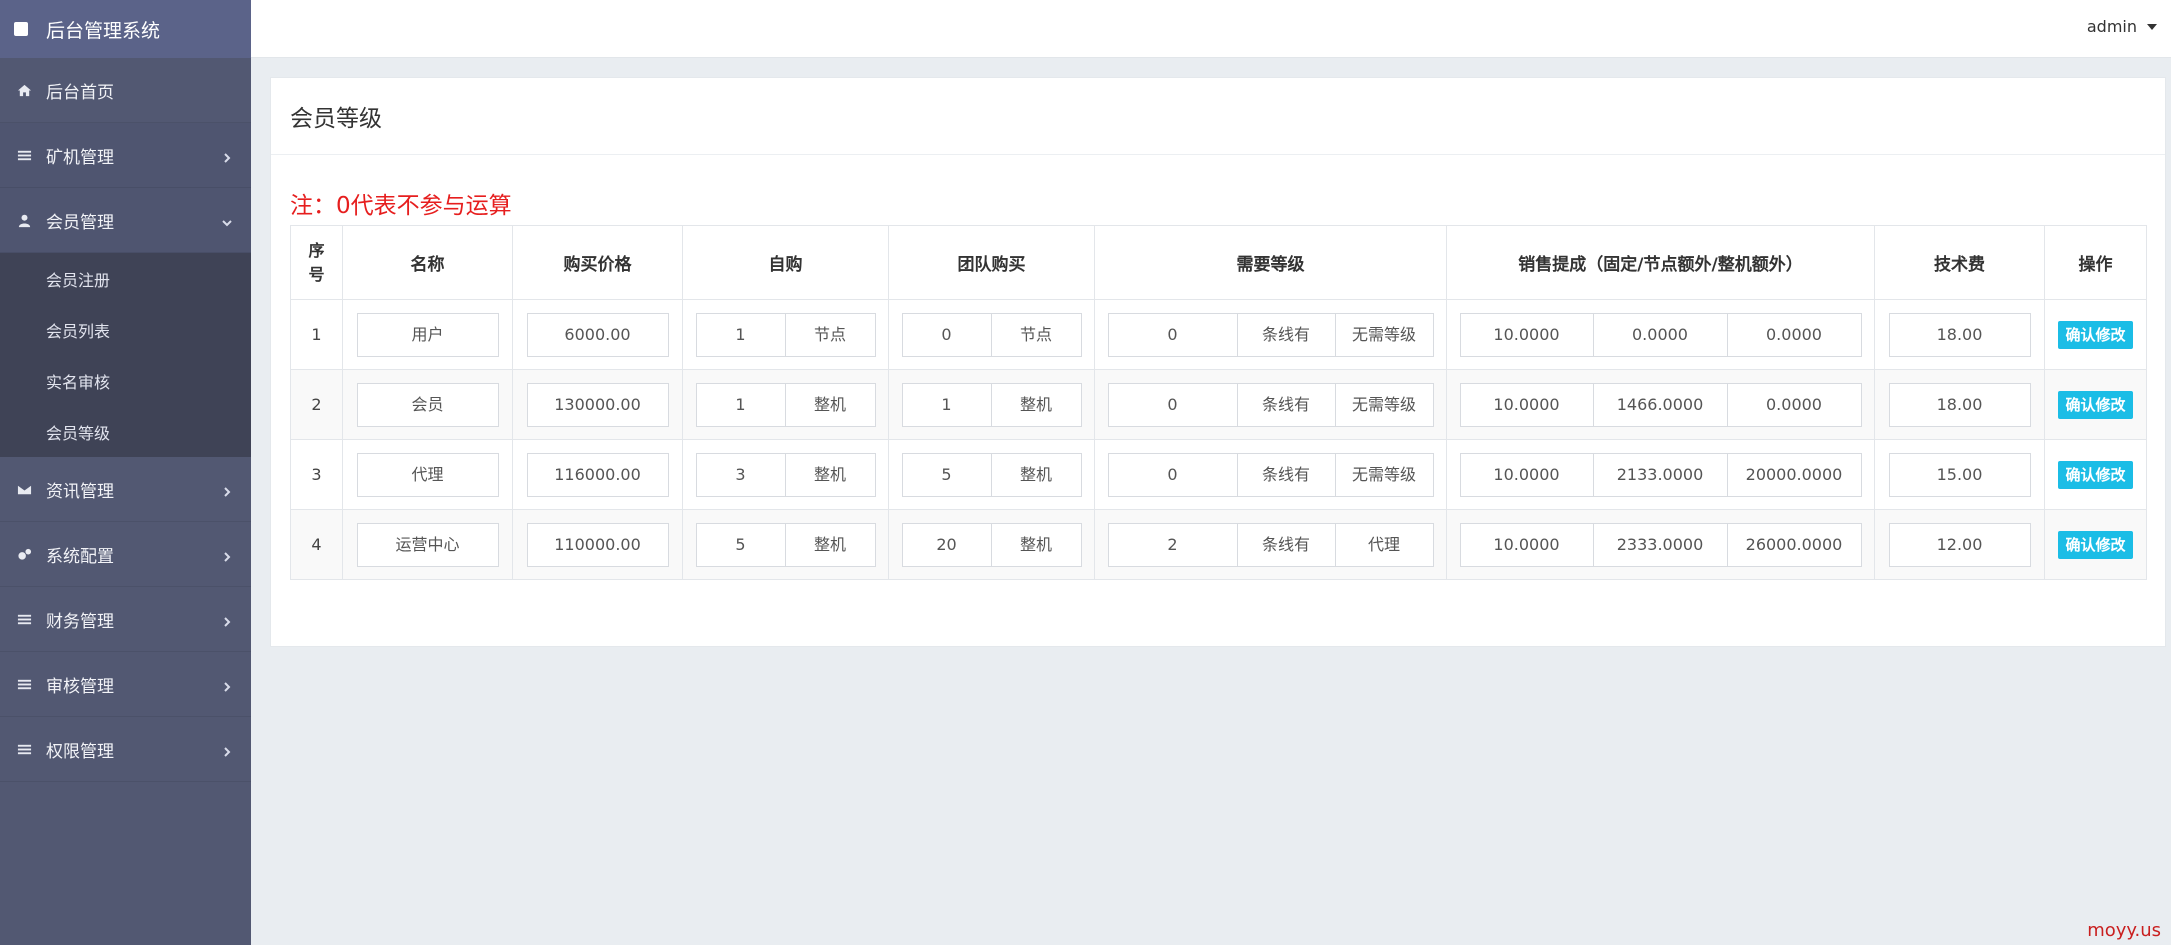  I want to click on name-cell: 运营中心, so click(427, 544).